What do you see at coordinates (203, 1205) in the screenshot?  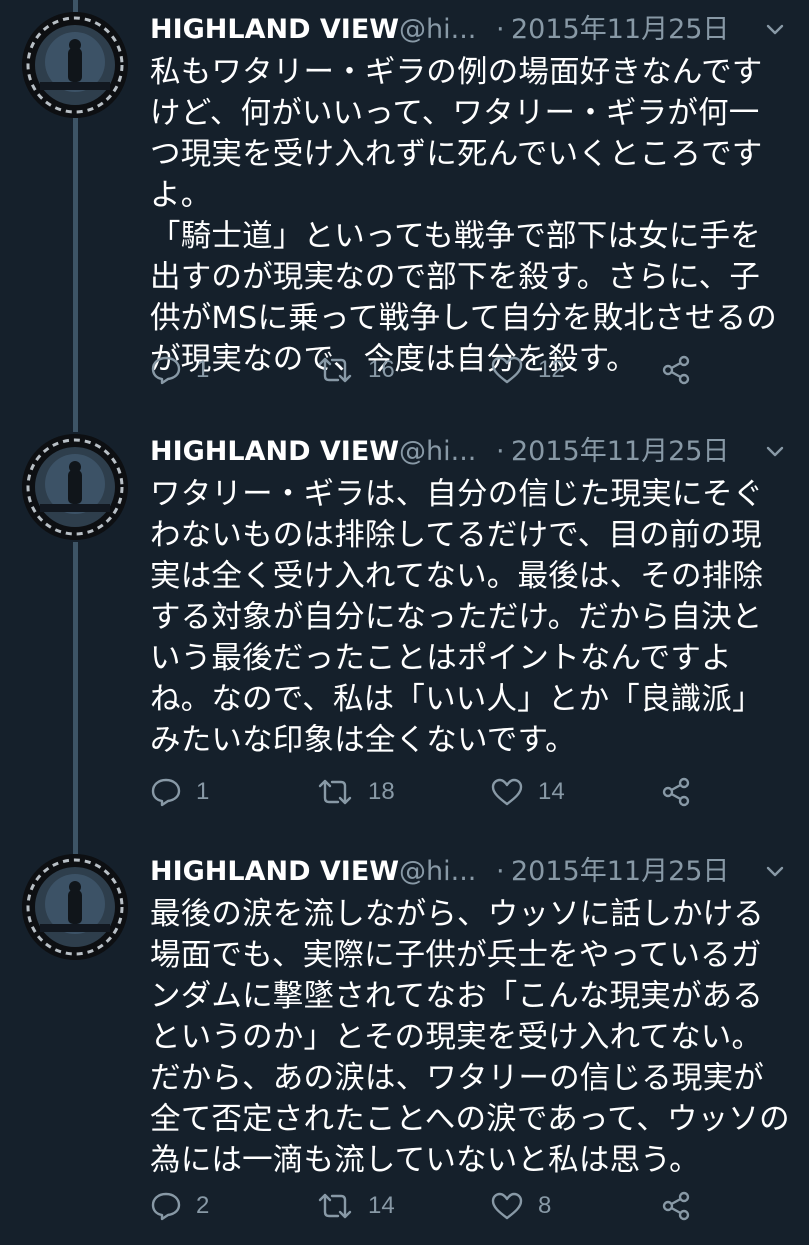 I see `reply-count: 2` at bounding box center [203, 1205].